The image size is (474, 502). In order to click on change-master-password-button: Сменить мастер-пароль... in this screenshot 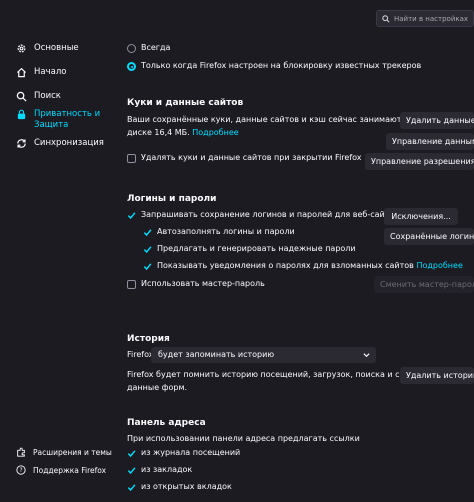, I will do `click(424, 284)`.